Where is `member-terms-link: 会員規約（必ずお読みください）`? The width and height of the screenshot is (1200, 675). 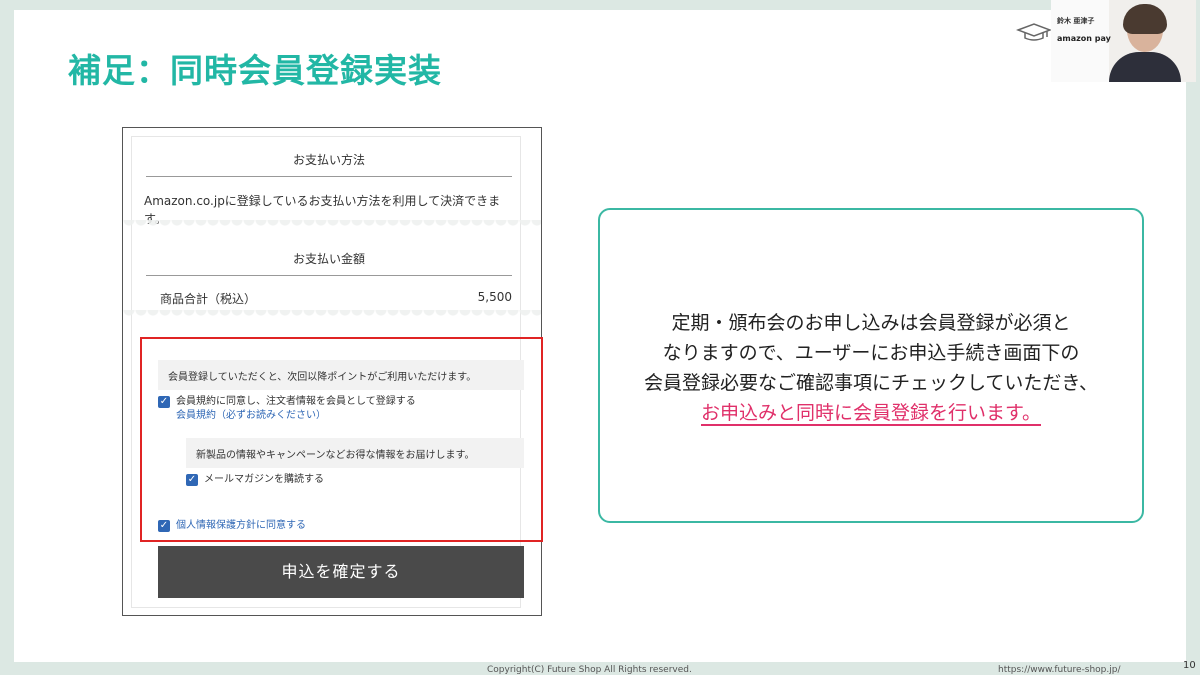
member-terms-link: 会員規約（必ずお読みください） is located at coordinates (251, 415).